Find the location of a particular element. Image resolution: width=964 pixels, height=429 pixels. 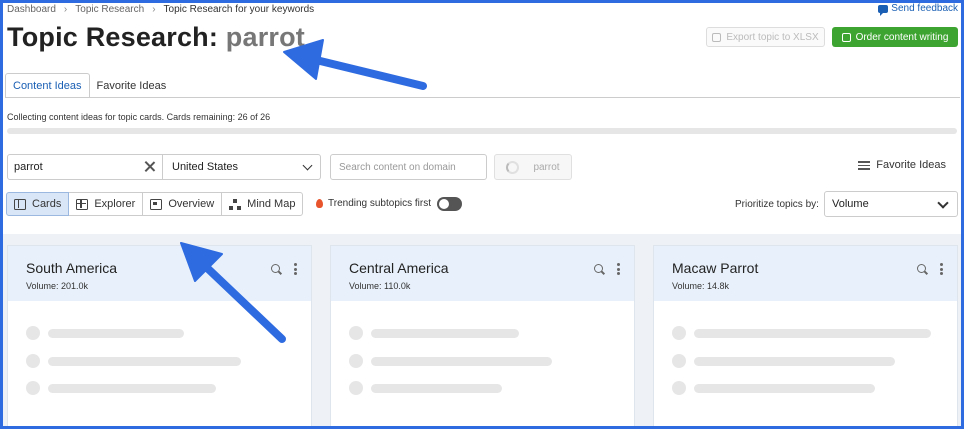

domain-search-button: parrot is located at coordinates (533, 167).